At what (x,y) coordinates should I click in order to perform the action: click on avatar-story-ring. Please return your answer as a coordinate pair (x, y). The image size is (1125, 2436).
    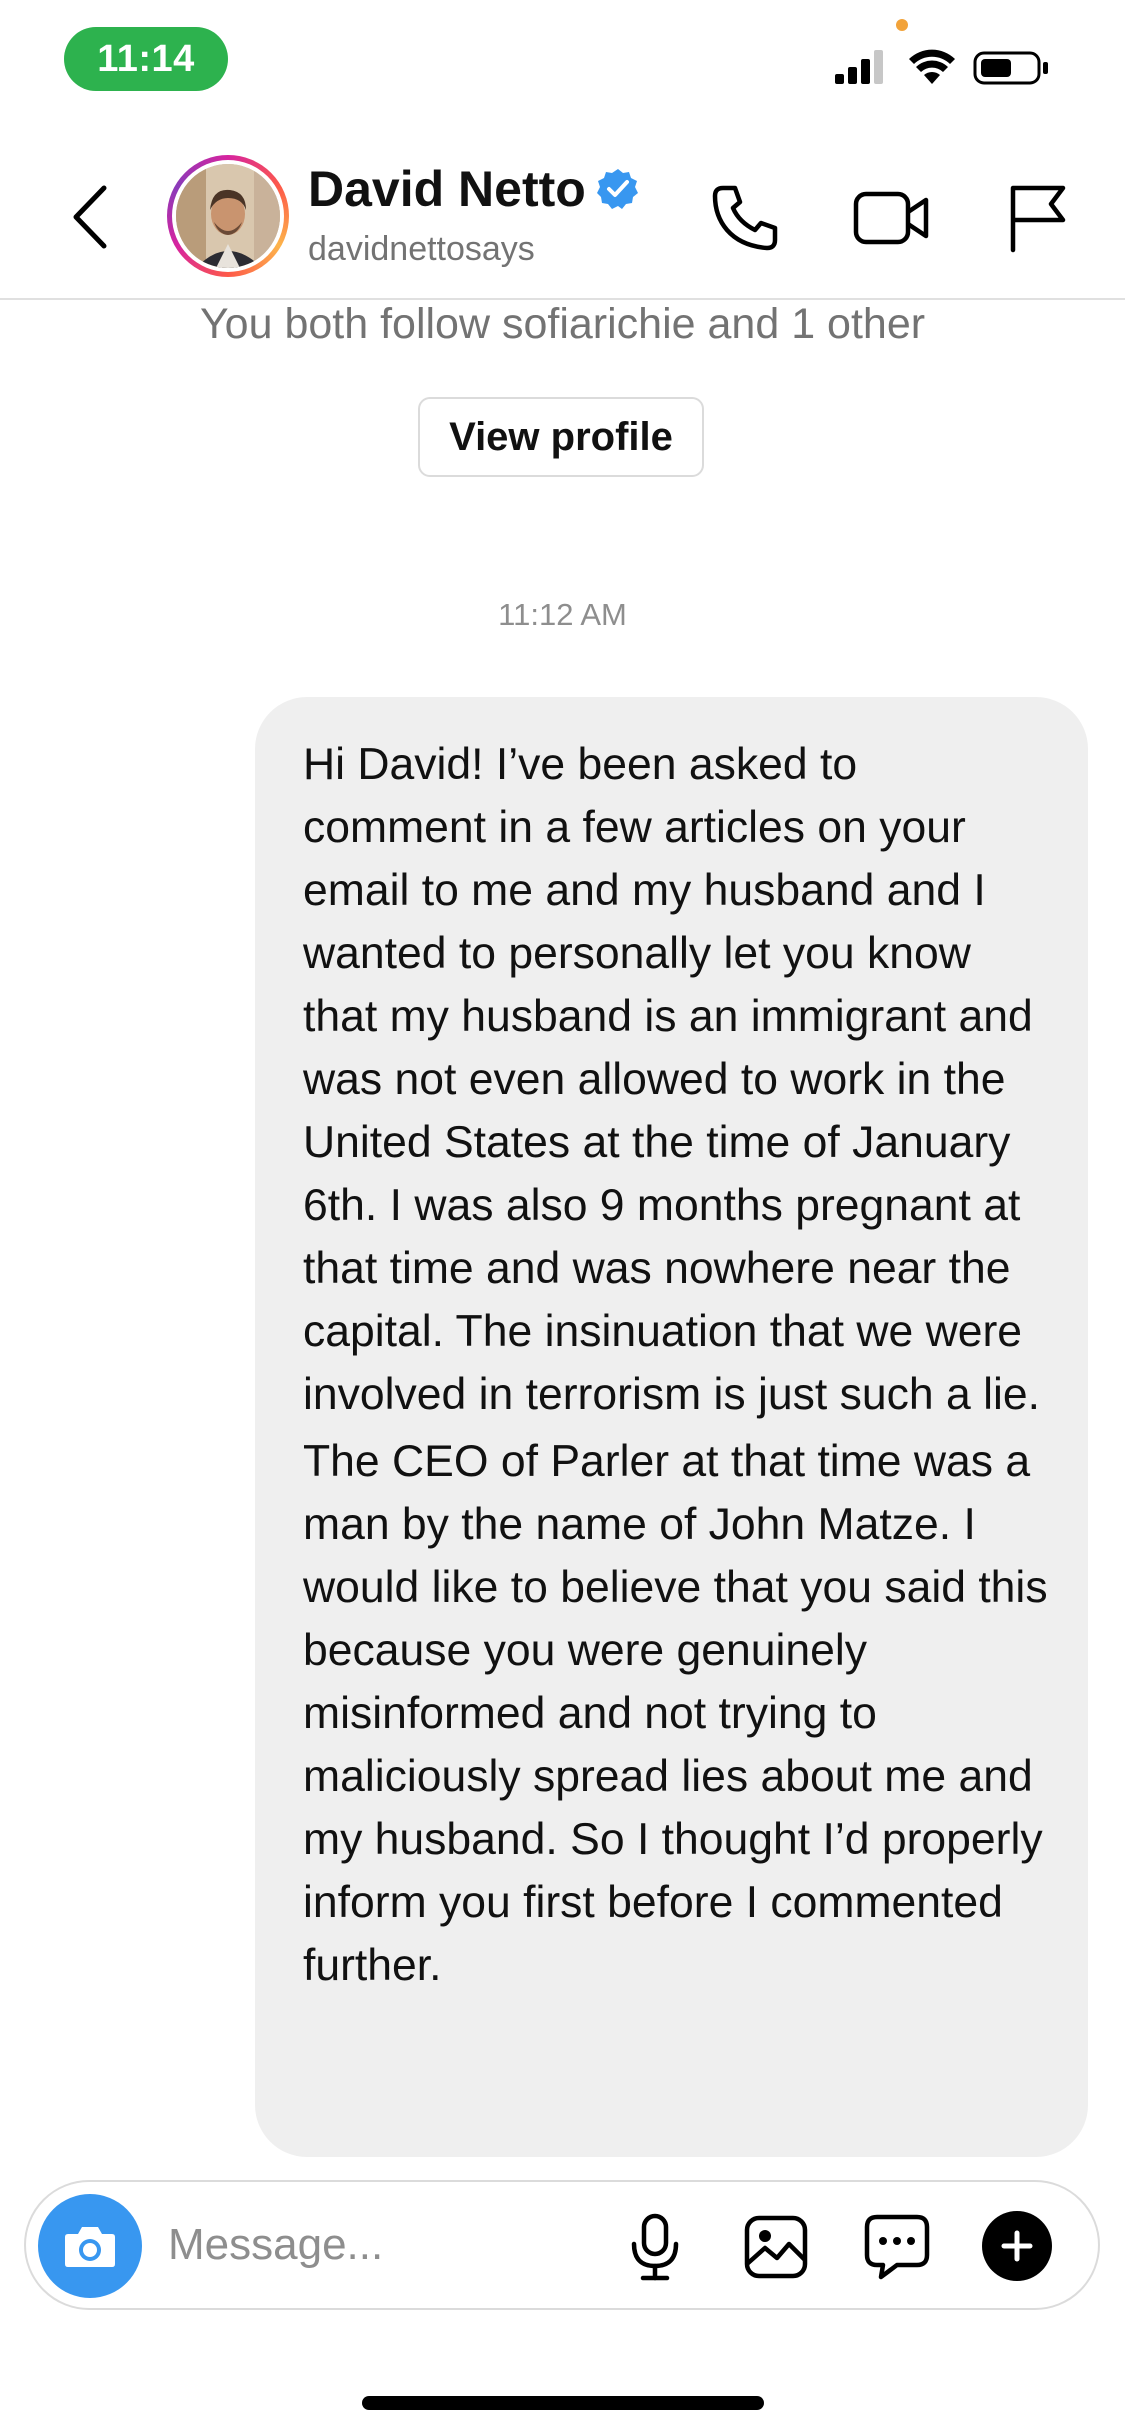
    Looking at the image, I should click on (228, 216).